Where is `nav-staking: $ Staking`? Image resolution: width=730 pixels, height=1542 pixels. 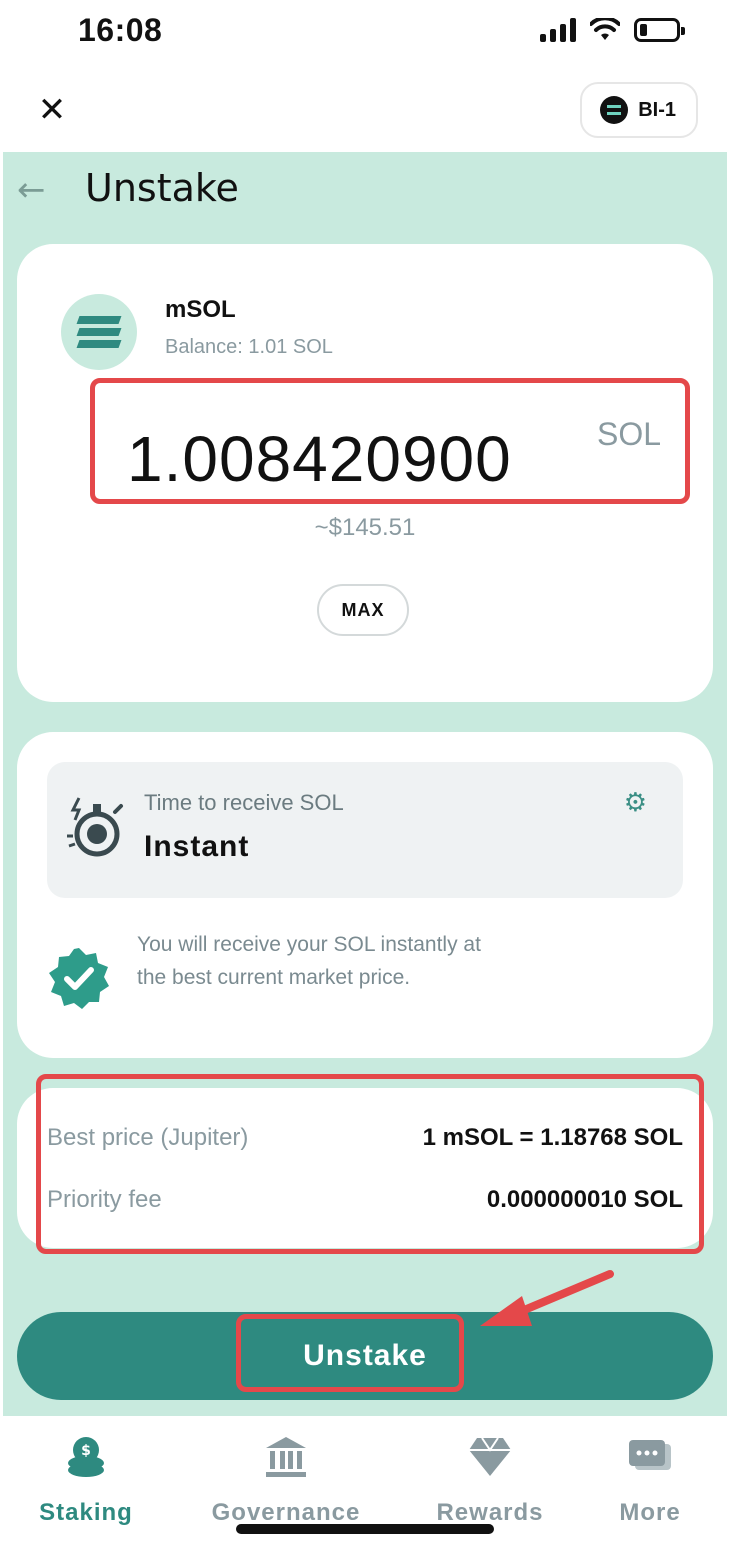
nav-staking: $ Staking is located at coordinates (88, 1480).